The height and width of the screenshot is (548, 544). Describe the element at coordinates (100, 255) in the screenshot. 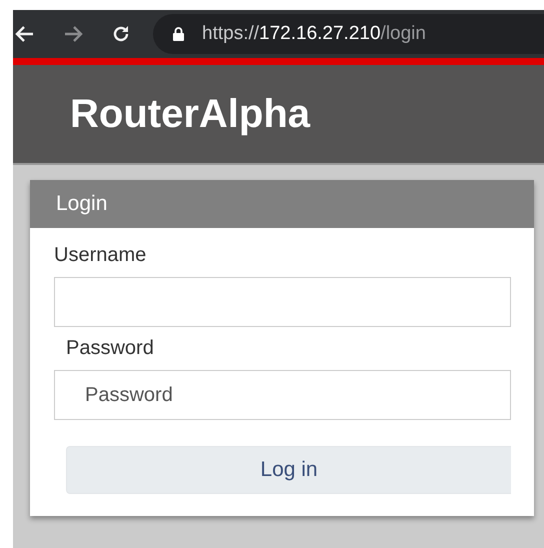

I see `field-label: Username` at that location.